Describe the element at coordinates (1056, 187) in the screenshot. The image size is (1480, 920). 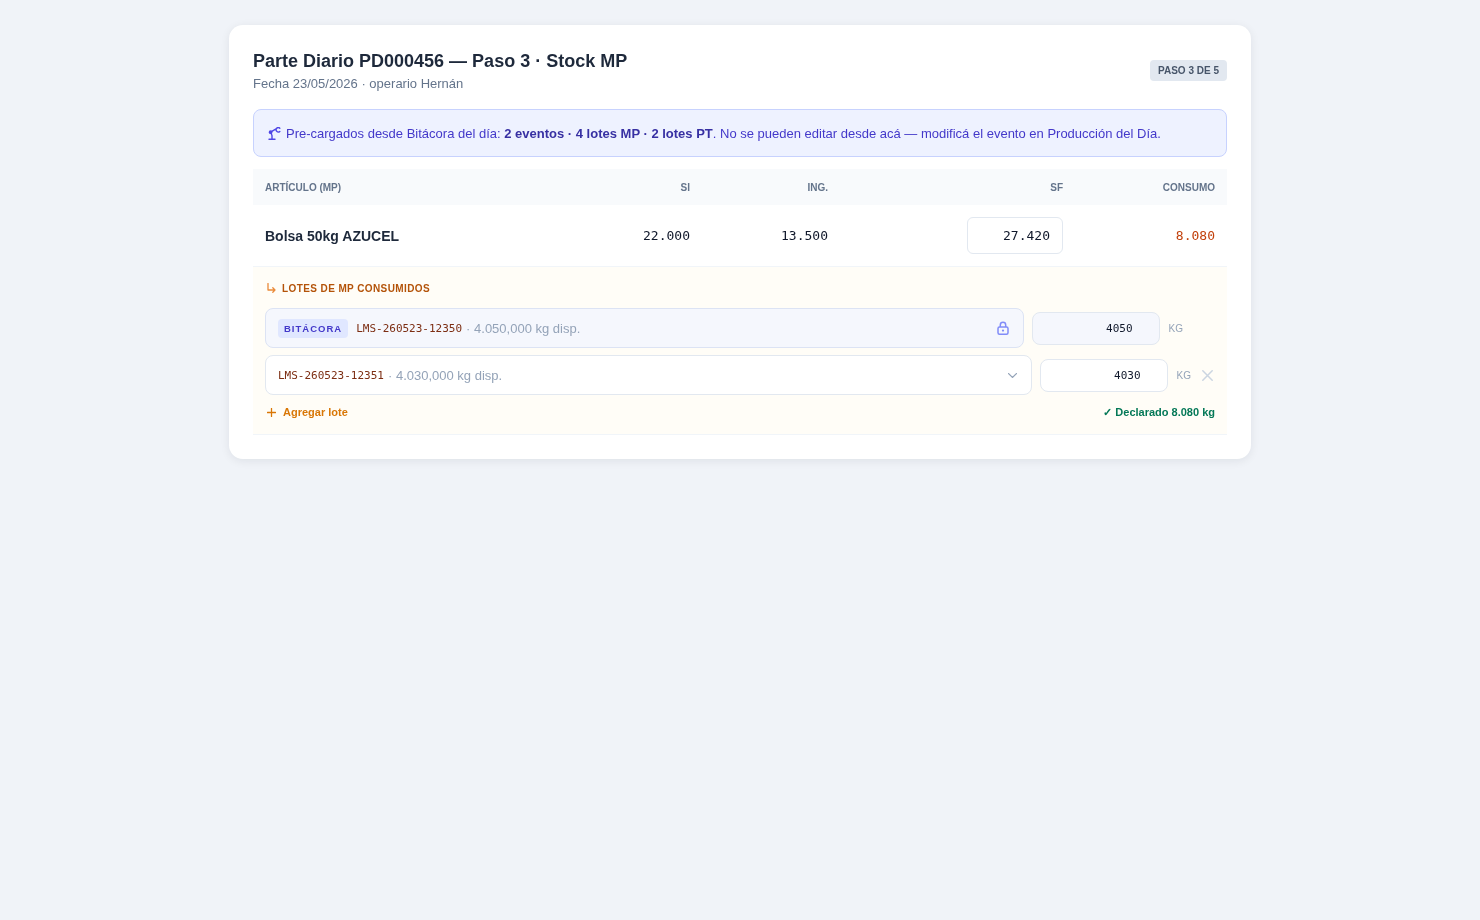
I see `column-header: SF` at that location.